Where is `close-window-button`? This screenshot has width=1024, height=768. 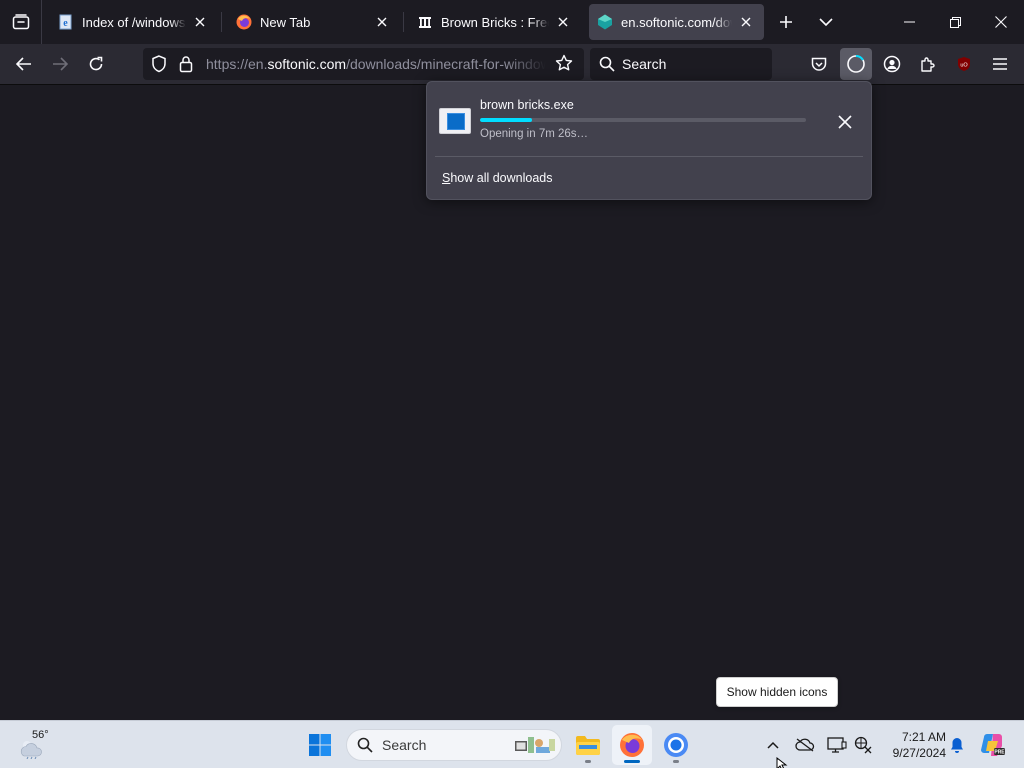
close-window-button is located at coordinates (1001, 22).